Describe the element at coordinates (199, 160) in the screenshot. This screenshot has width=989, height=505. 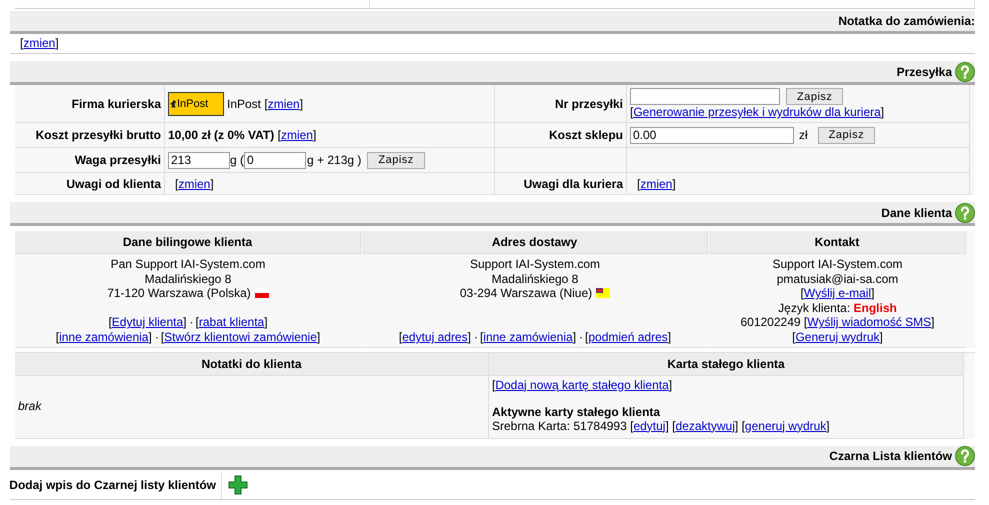
I see `weight-field: 213` at that location.